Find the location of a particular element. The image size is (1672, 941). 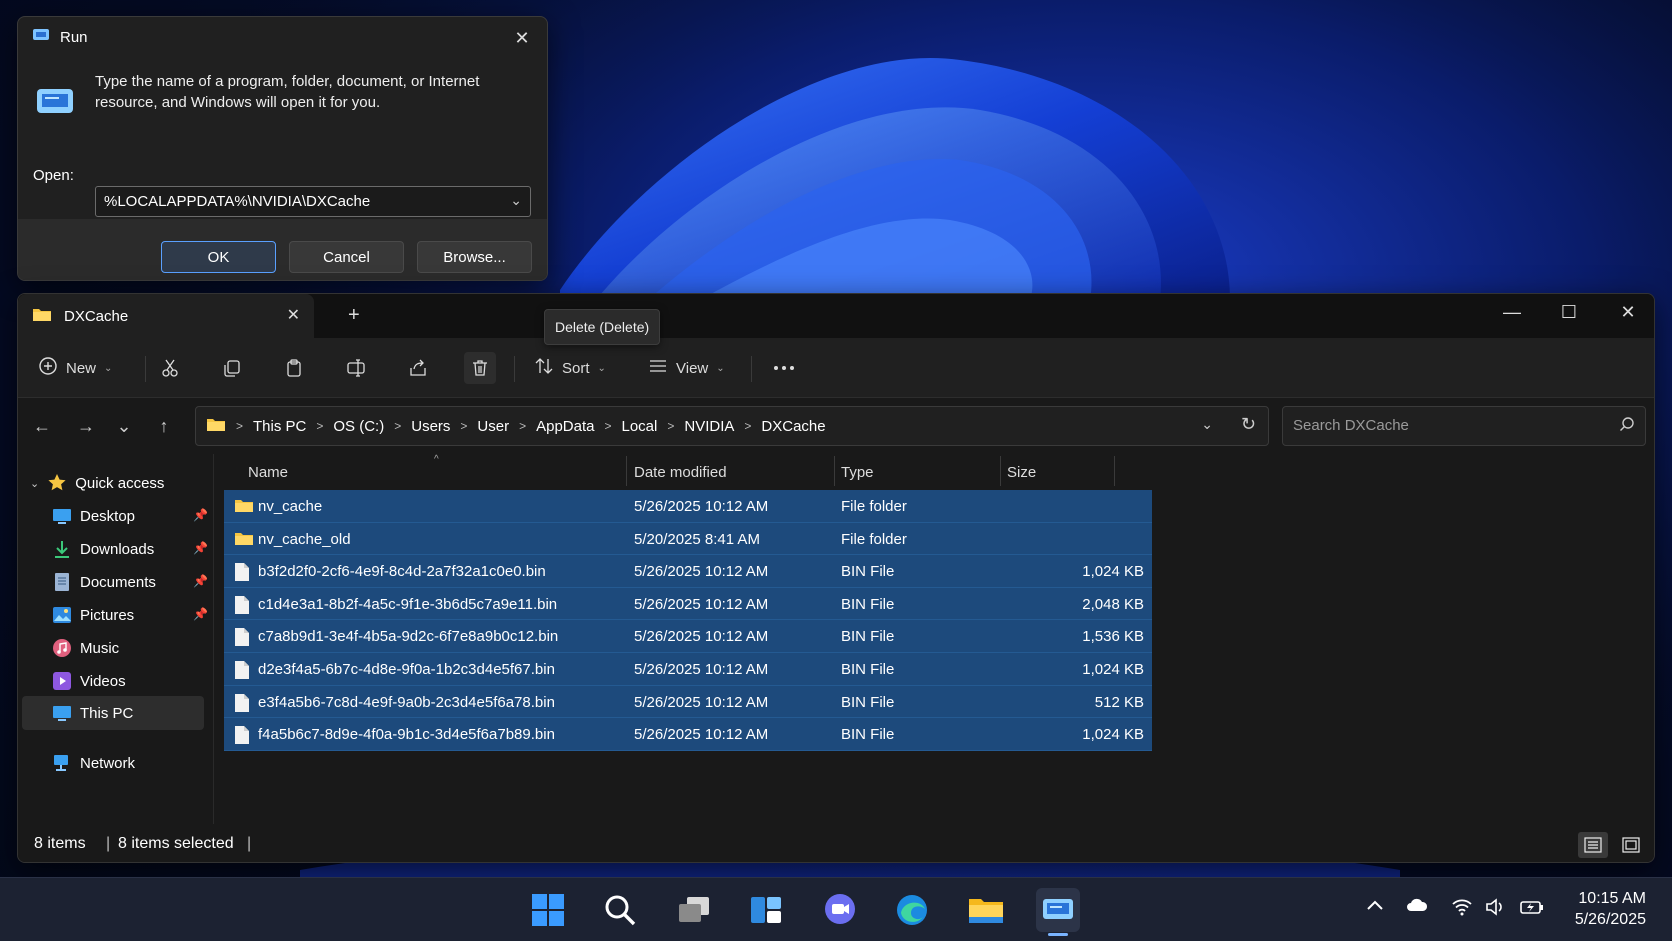

view-icon is located at coordinates (658, 368).